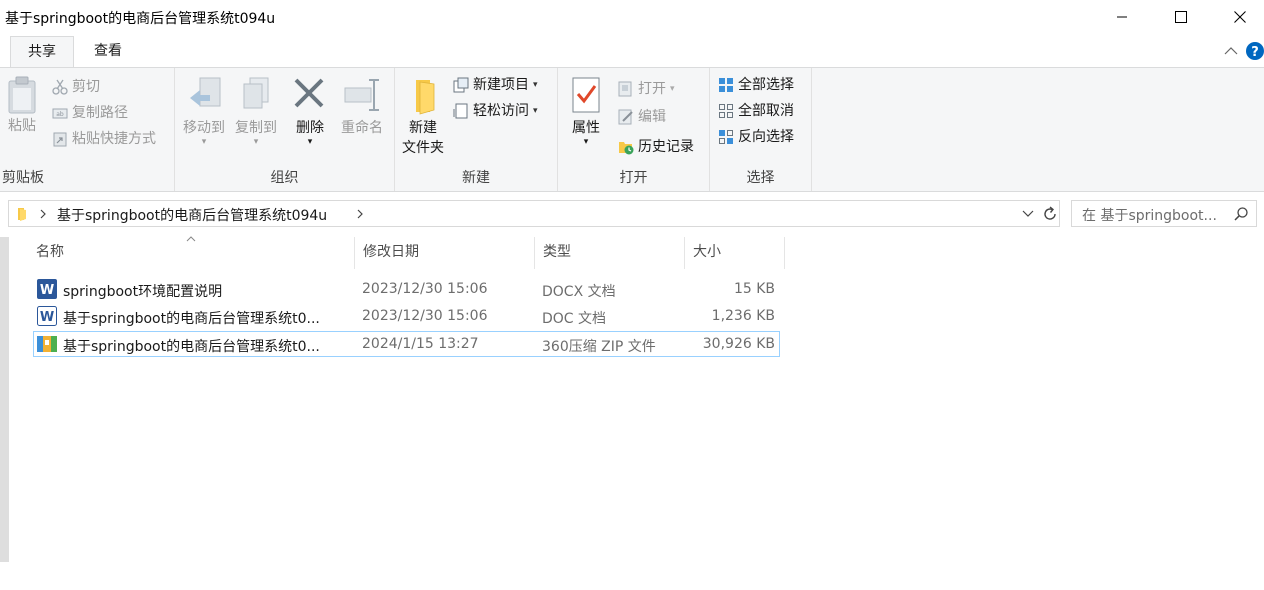 This screenshot has width=1264, height=590. What do you see at coordinates (425, 97) in the screenshot?
I see `folder-icon` at bounding box center [425, 97].